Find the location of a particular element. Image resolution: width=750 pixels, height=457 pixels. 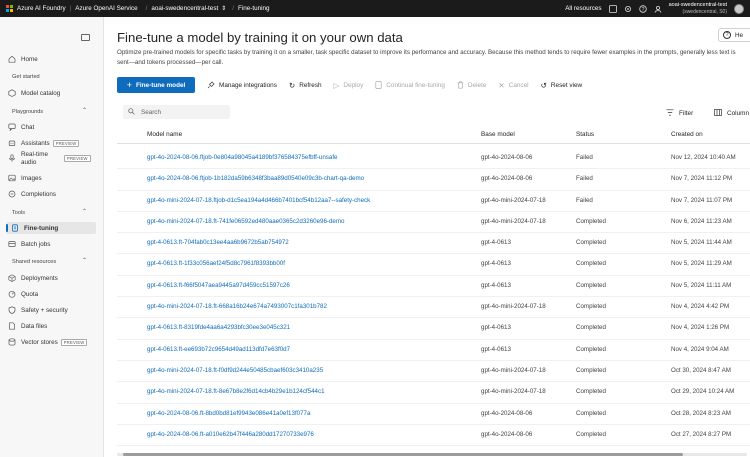

continual-fine-tuning-button: Continual fine-tuning is located at coordinates (410, 85).